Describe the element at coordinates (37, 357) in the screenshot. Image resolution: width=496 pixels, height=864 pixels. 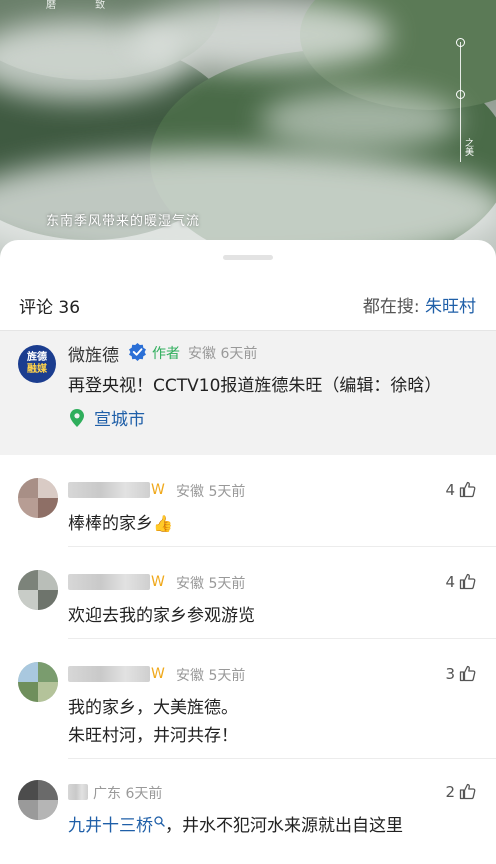
I see `avatar-text-top: 旌德` at that location.